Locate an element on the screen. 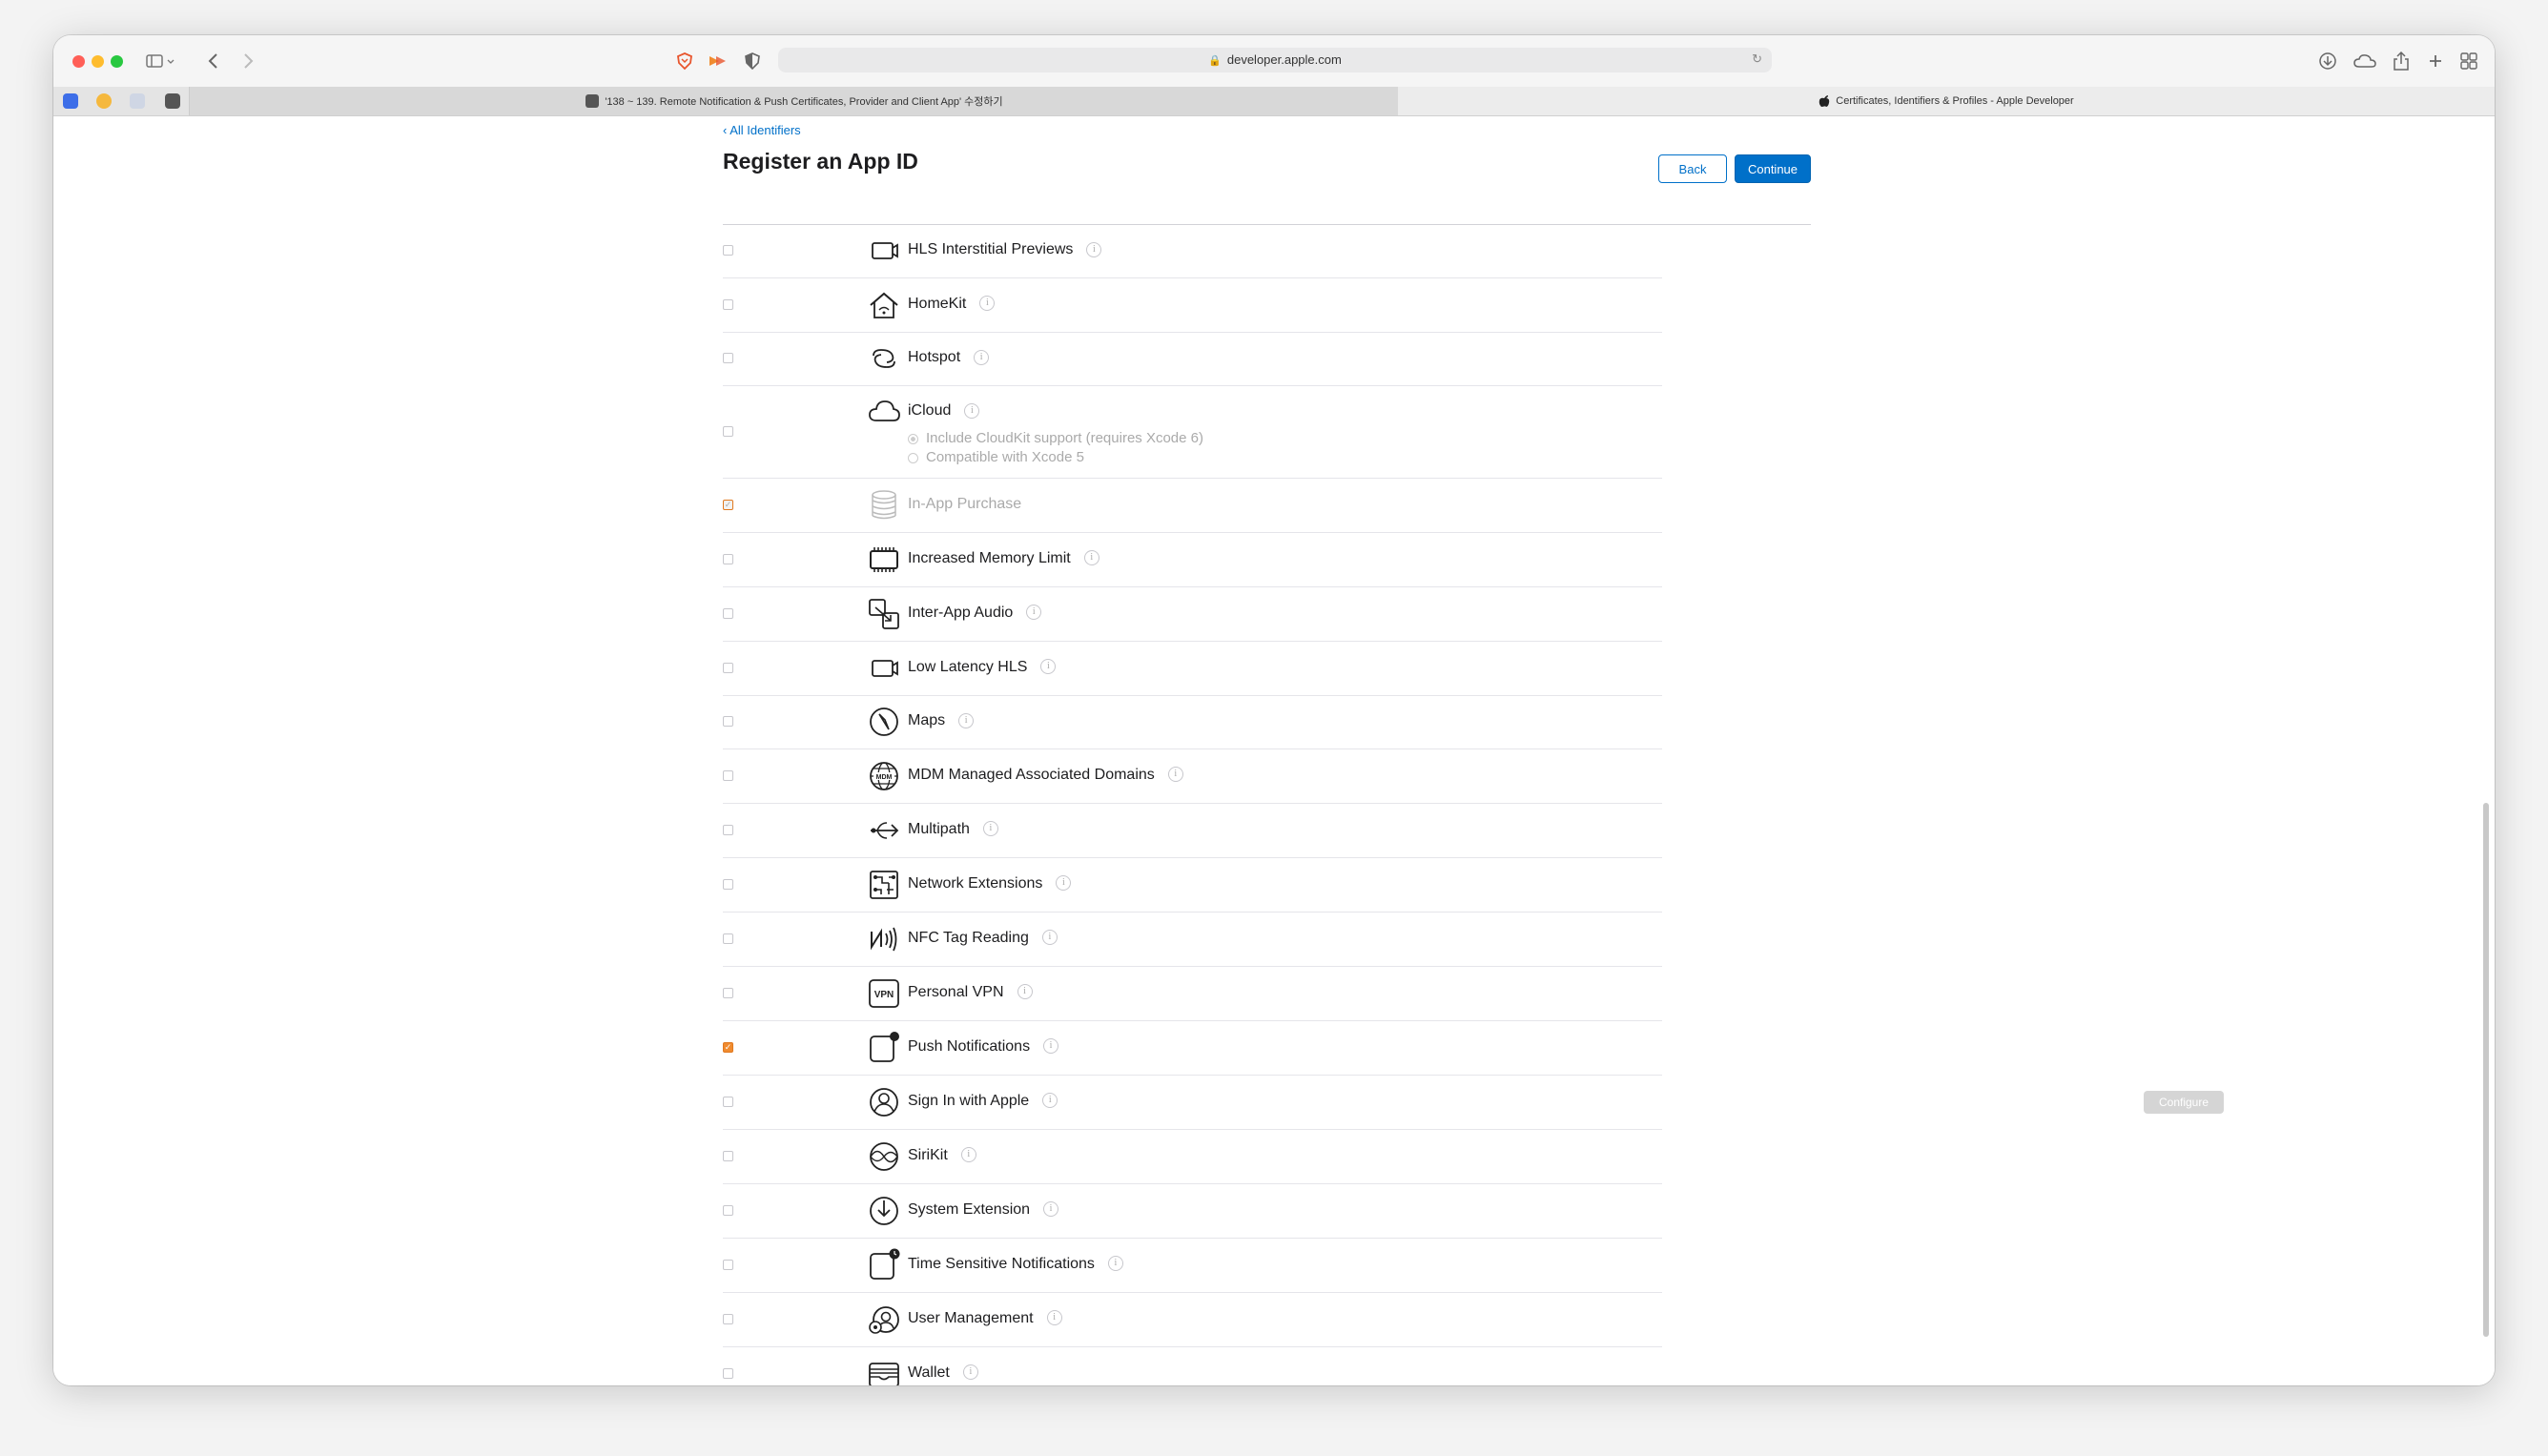  capability-name: Increased Memory Limit is located at coordinates (989, 557).